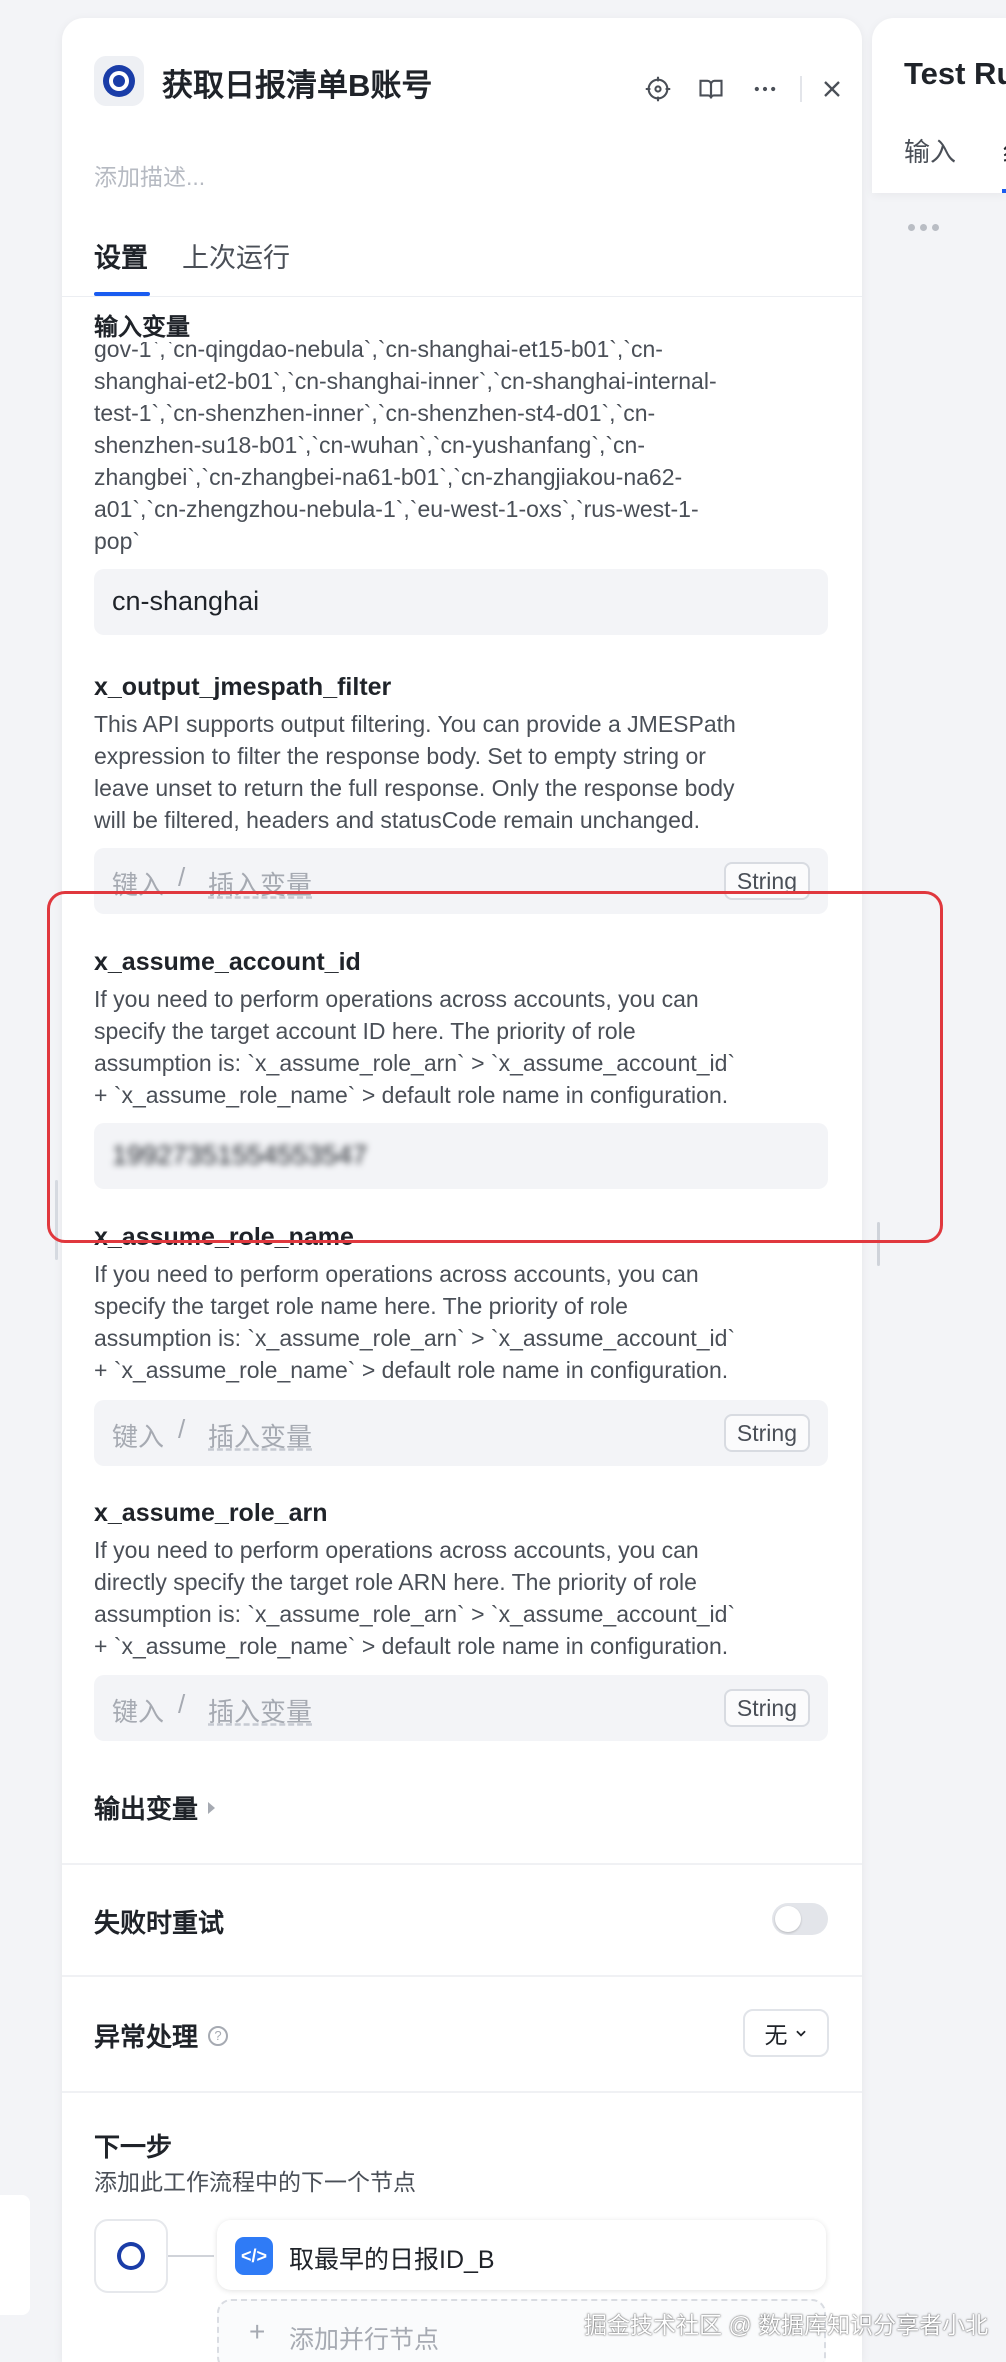  I want to click on watermark: 掘金技术社区 @ 数据库知识分享者小北, so click(786, 2325).